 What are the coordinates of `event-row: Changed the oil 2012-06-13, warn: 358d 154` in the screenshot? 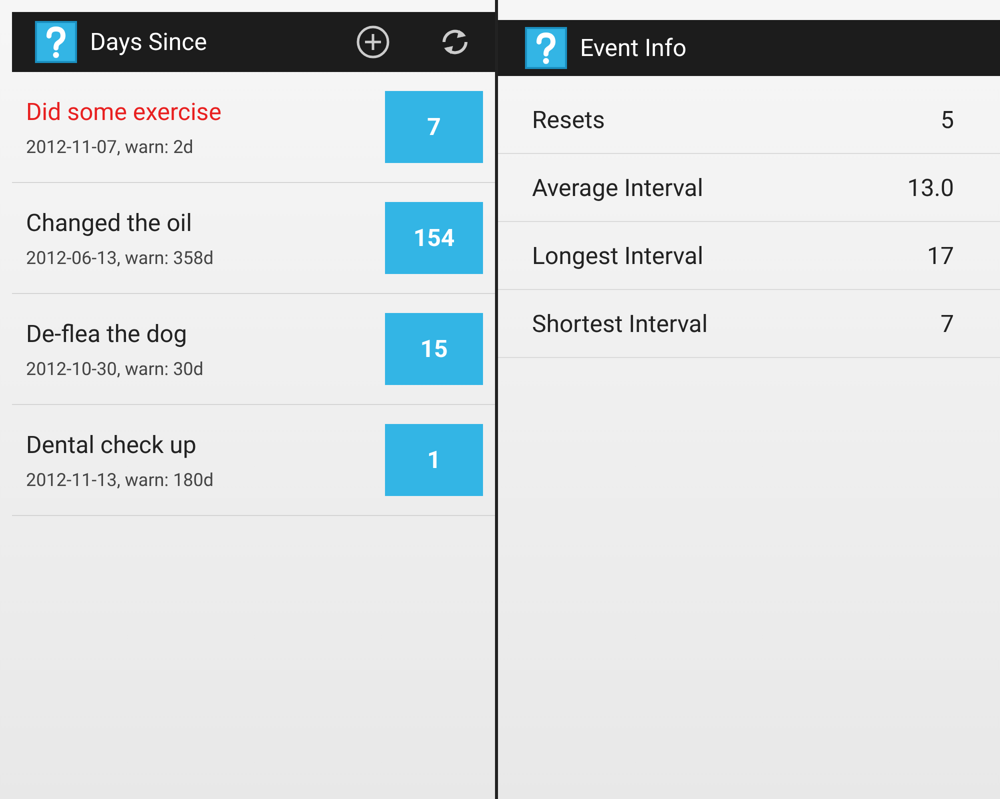 It's located at (253, 238).